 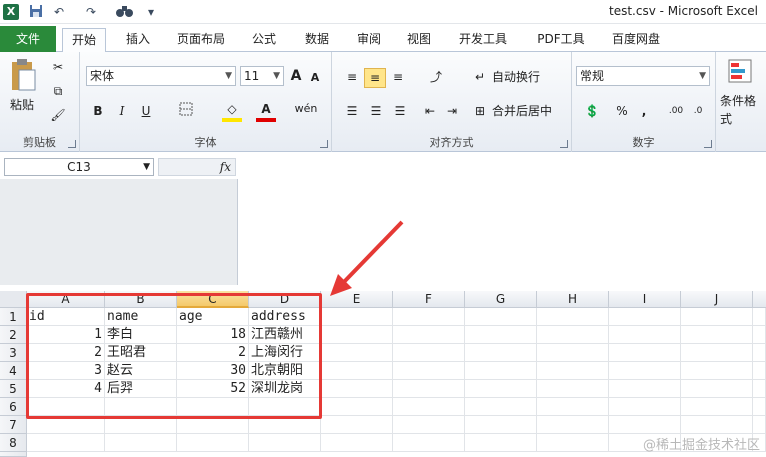 What do you see at coordinates (372, 253) in the screenshot?
I see `arrow-shaft` at bounding box center [372, 253].